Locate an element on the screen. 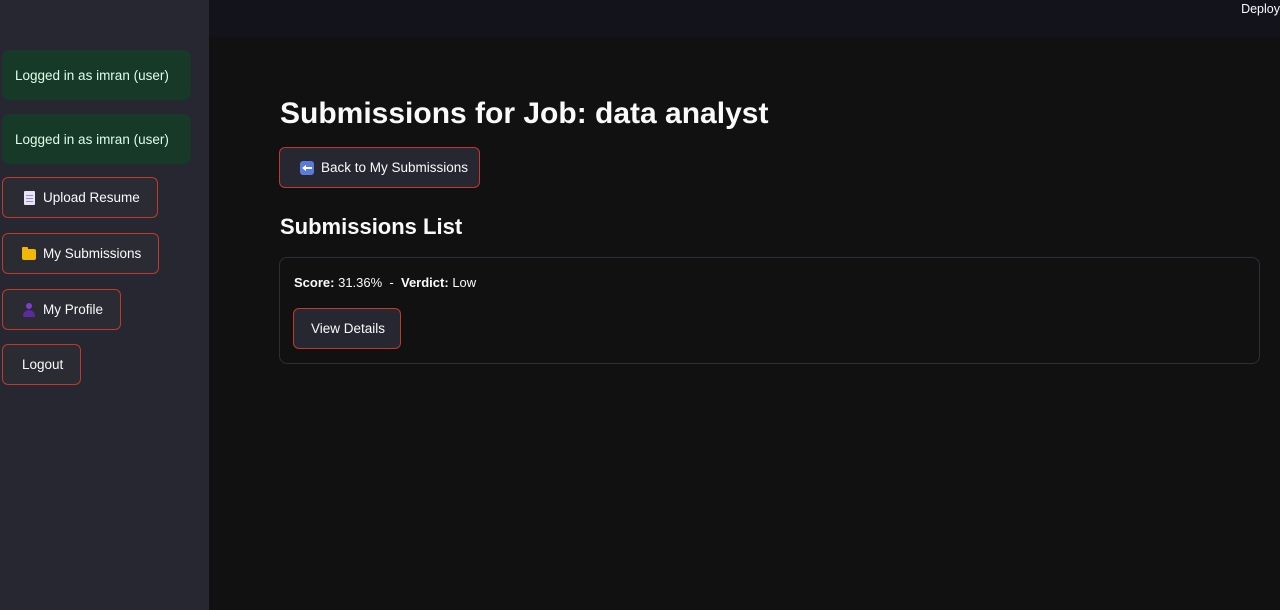 The width and height of the screenshot is (1280, 610). my-profile-button: My Profile is located at coordinates (62, 309).